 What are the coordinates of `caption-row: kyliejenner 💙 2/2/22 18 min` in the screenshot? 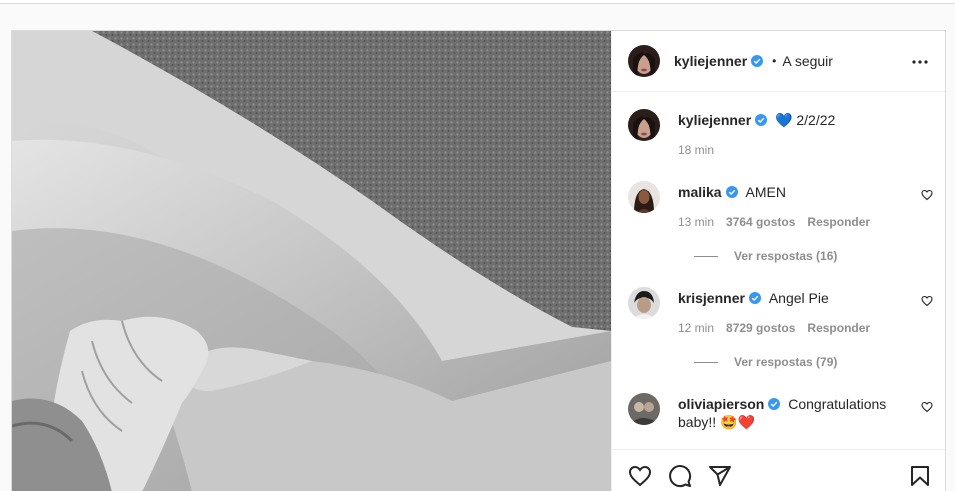 It's located at (780, 139).